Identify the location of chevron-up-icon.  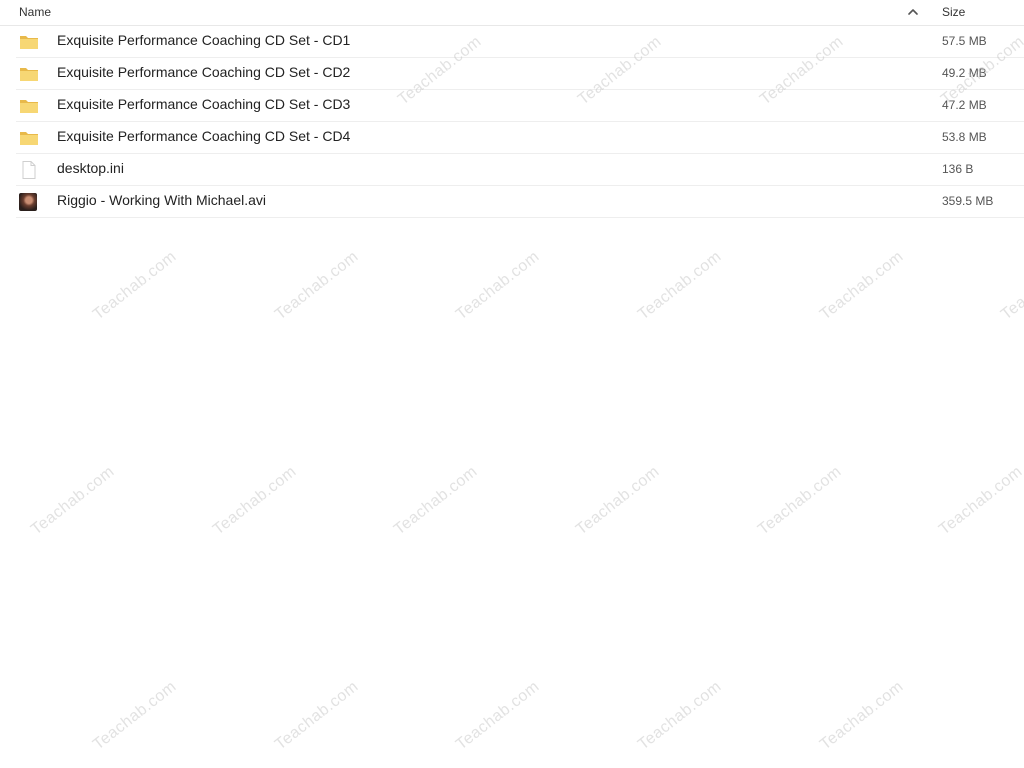
(913, 12).